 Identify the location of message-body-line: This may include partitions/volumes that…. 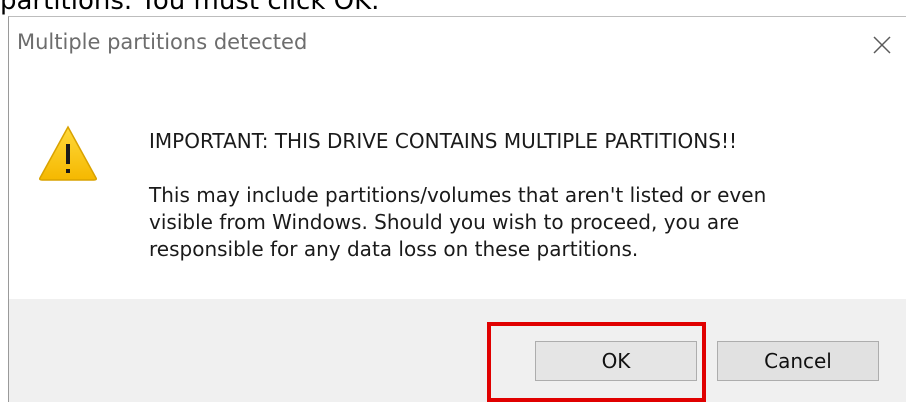
(458, 195).